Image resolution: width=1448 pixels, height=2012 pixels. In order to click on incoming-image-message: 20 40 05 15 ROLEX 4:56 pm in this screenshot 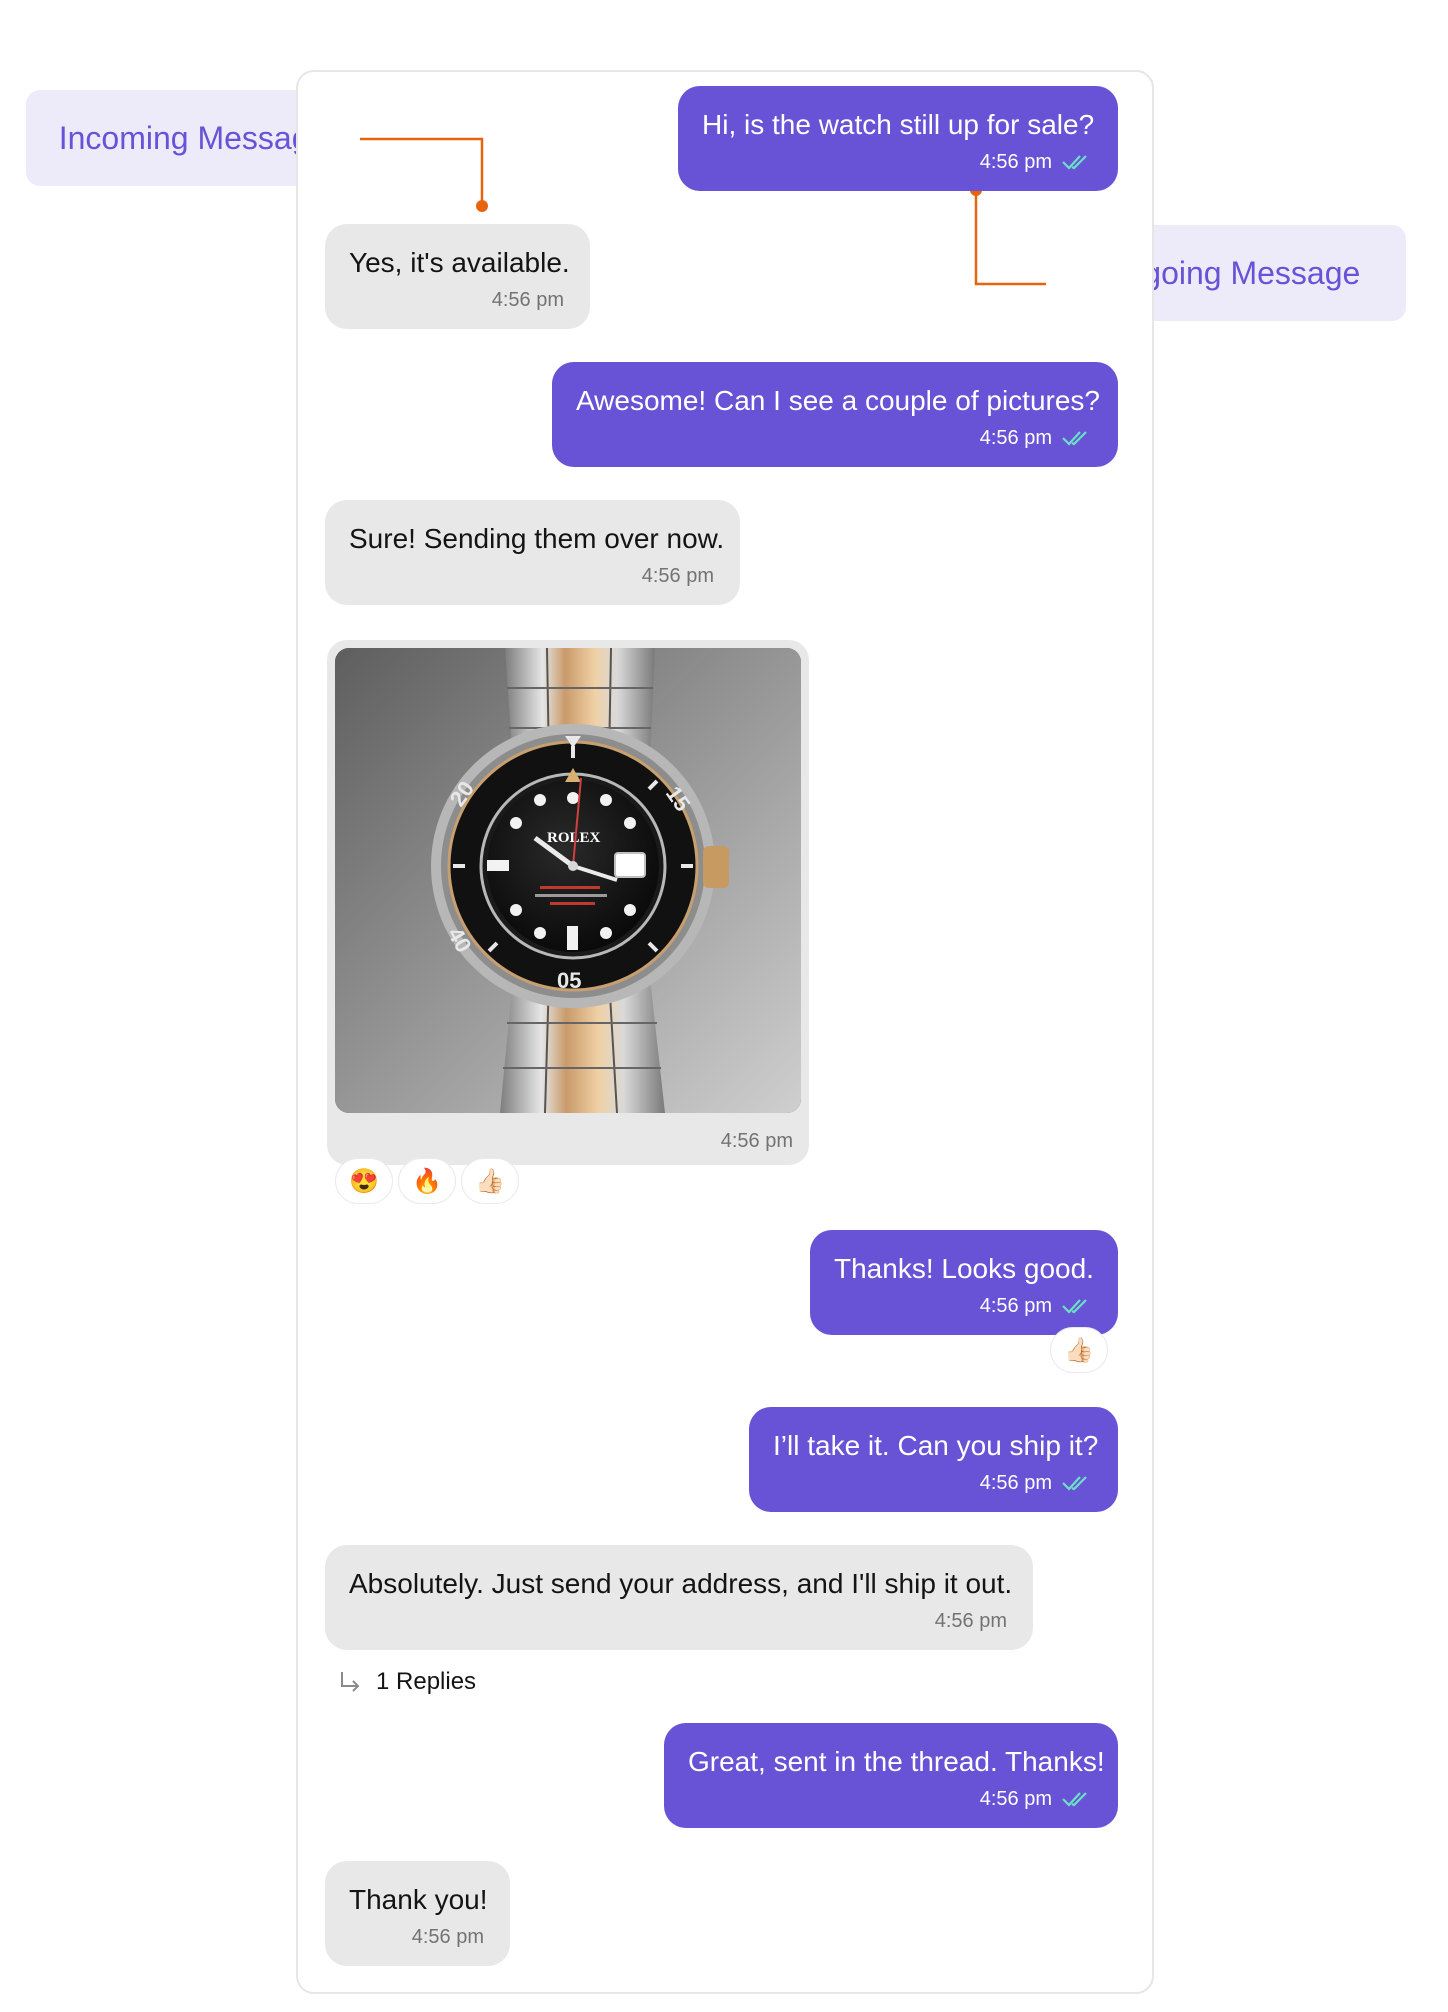, I will do `click(568, 902)`.